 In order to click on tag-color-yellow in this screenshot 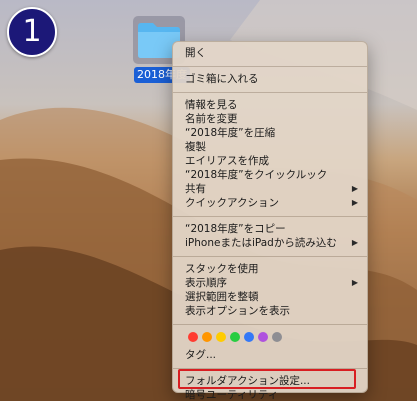, I will do `click(221, 337)`.